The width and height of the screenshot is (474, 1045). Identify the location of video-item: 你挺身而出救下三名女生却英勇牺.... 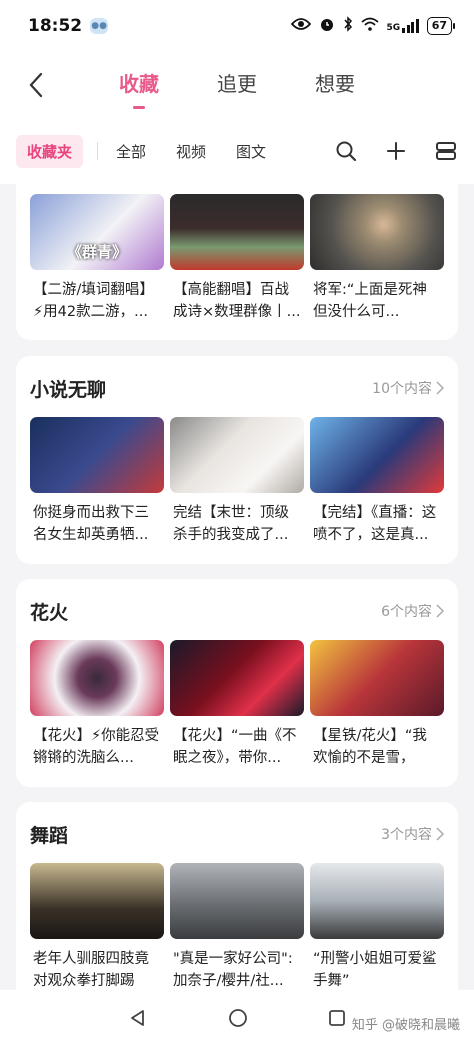
(97, 481).